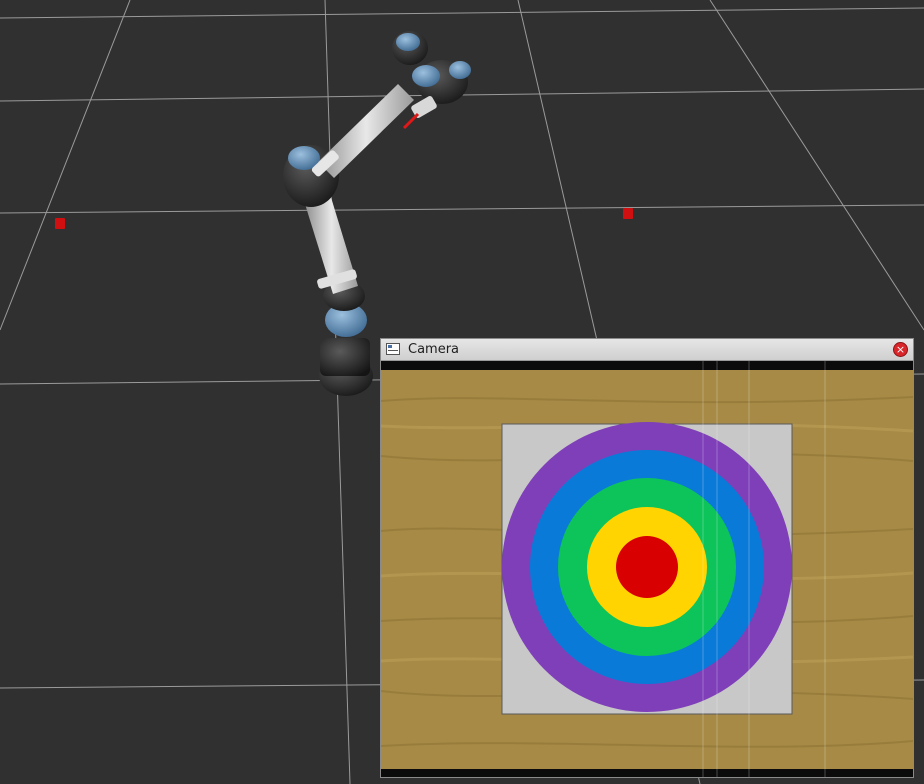 The height and width of the screenshot is (784, 924). What do you see at coordinates (628, 213) in the screenshot?
I see `red-marker-right` at bounding box center [628, 213].